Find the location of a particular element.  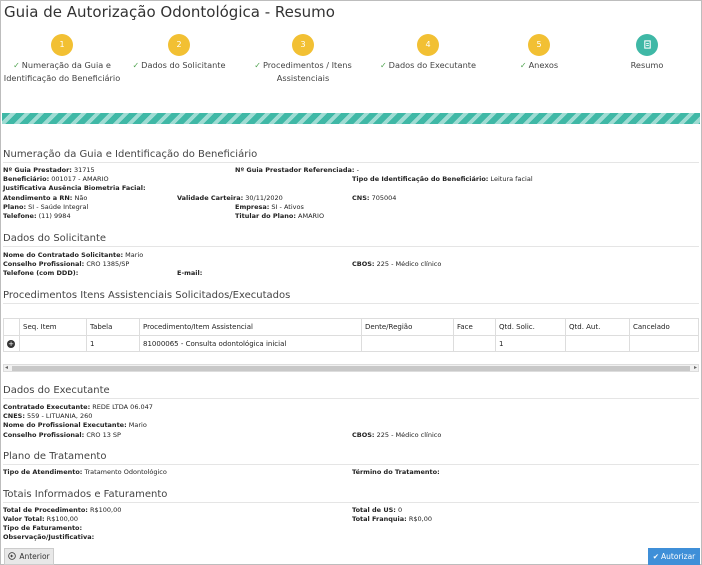

scrollbar-thumb is located at coordinates (351, 368).